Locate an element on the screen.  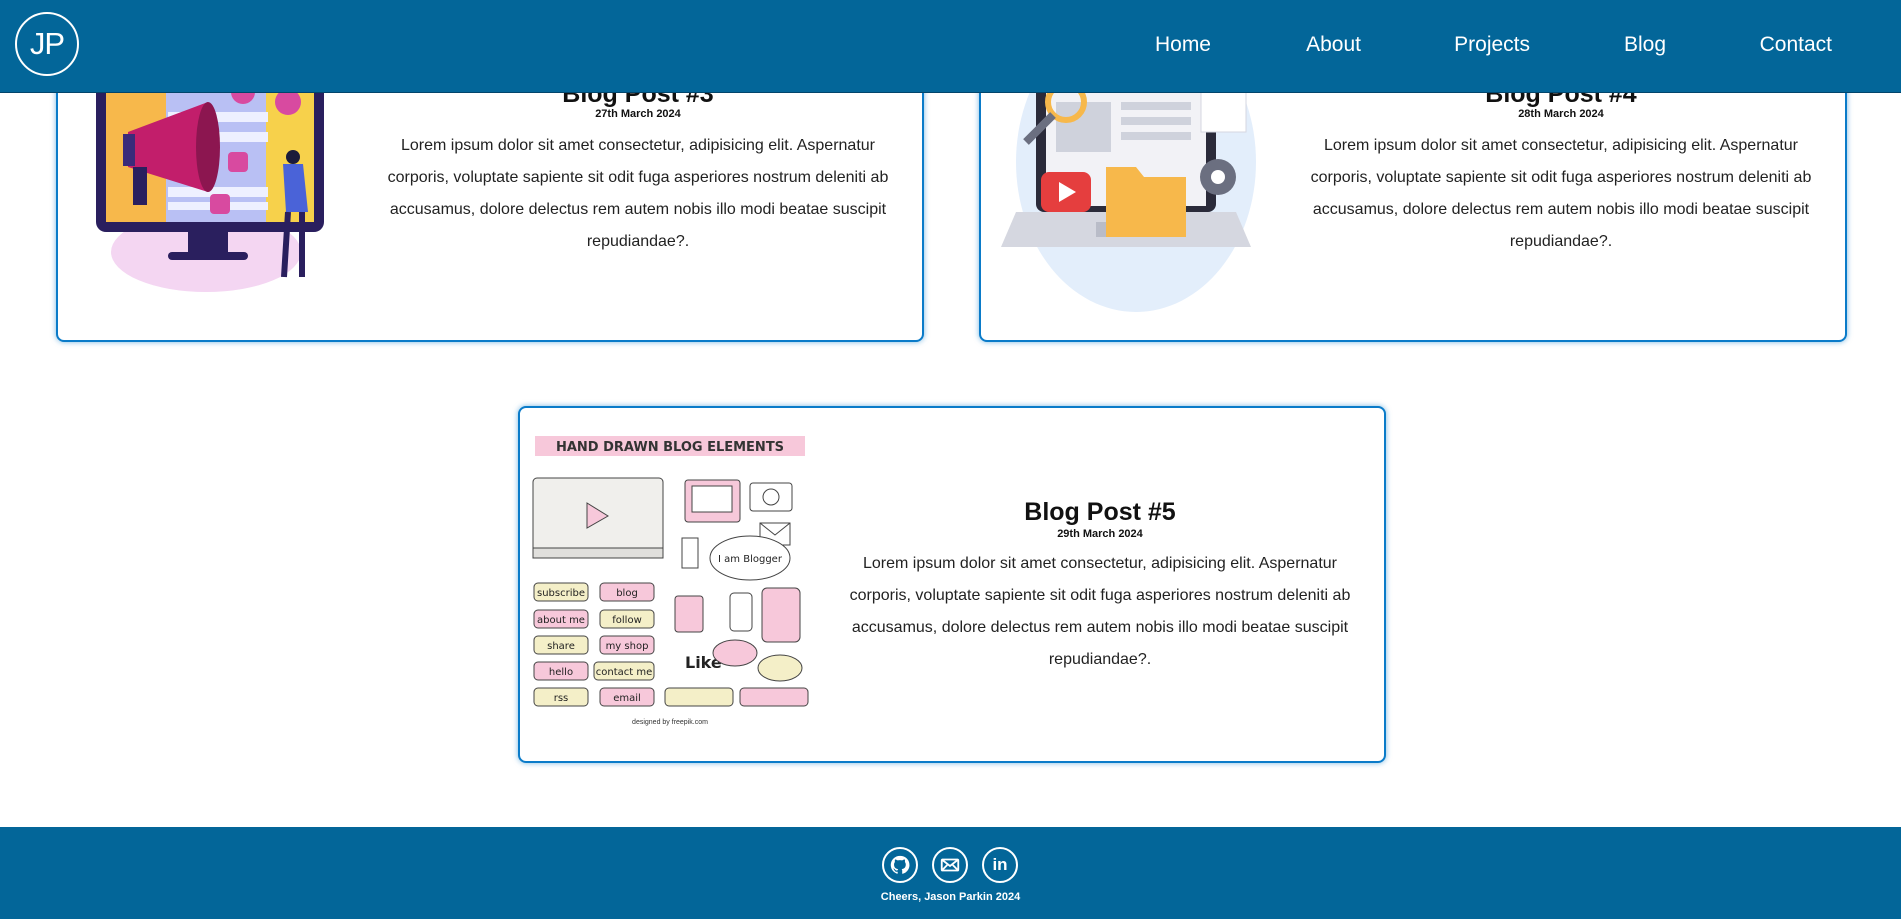
tag-label: hello is located at coordinates (561, 672).